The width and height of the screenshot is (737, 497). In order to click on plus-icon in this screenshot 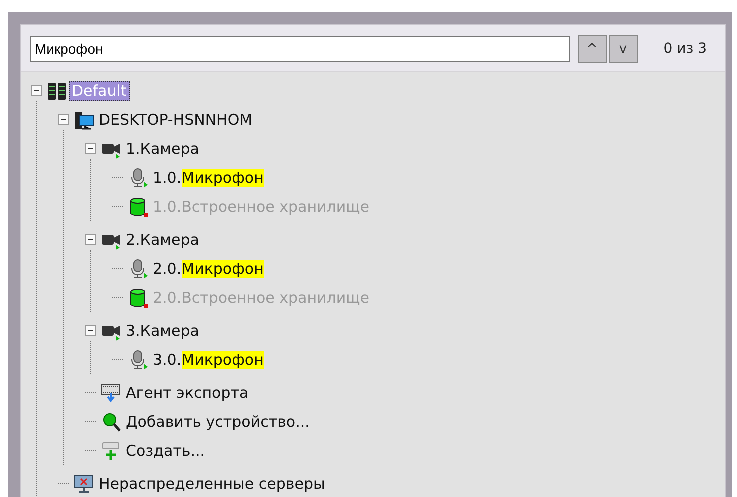, I will do `click(111, 450)`.